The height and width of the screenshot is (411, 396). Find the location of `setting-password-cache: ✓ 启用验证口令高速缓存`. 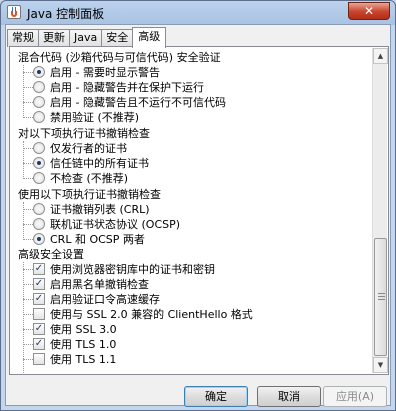

setting-password-cache: ✓ 启用验证口令高速缓存 is located at coordinates (96, 299).